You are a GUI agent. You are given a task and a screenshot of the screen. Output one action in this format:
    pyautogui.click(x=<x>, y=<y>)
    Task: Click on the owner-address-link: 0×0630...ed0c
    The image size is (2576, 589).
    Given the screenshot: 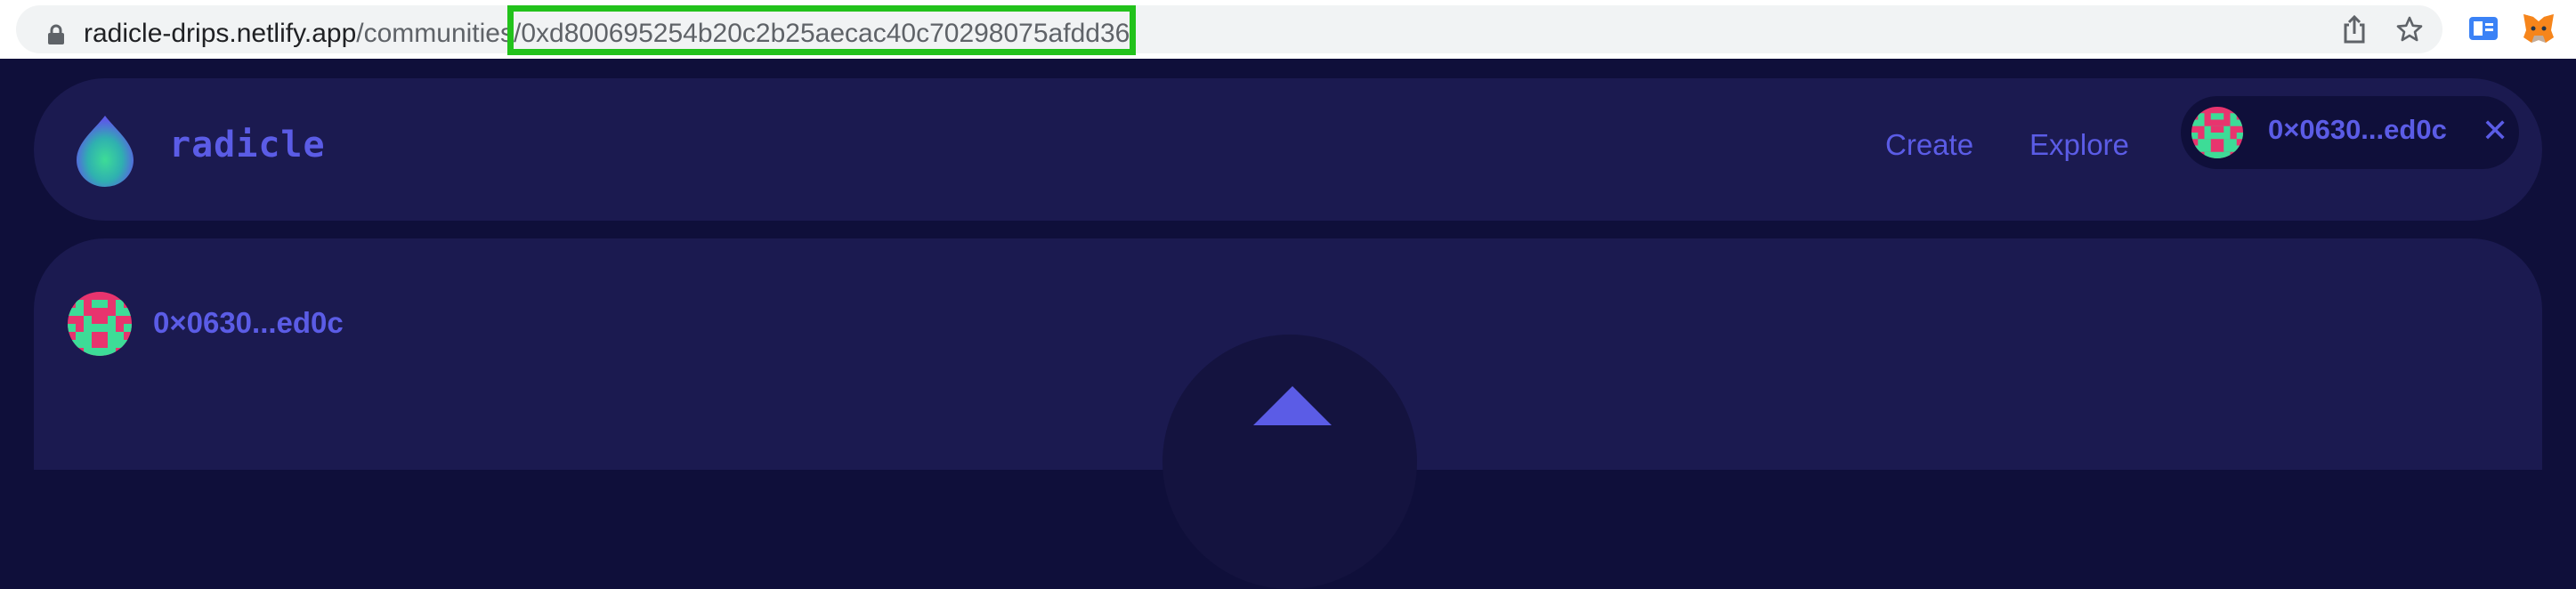 What is the action you would take?
    pyautogui.click(x=249, y=323)
    